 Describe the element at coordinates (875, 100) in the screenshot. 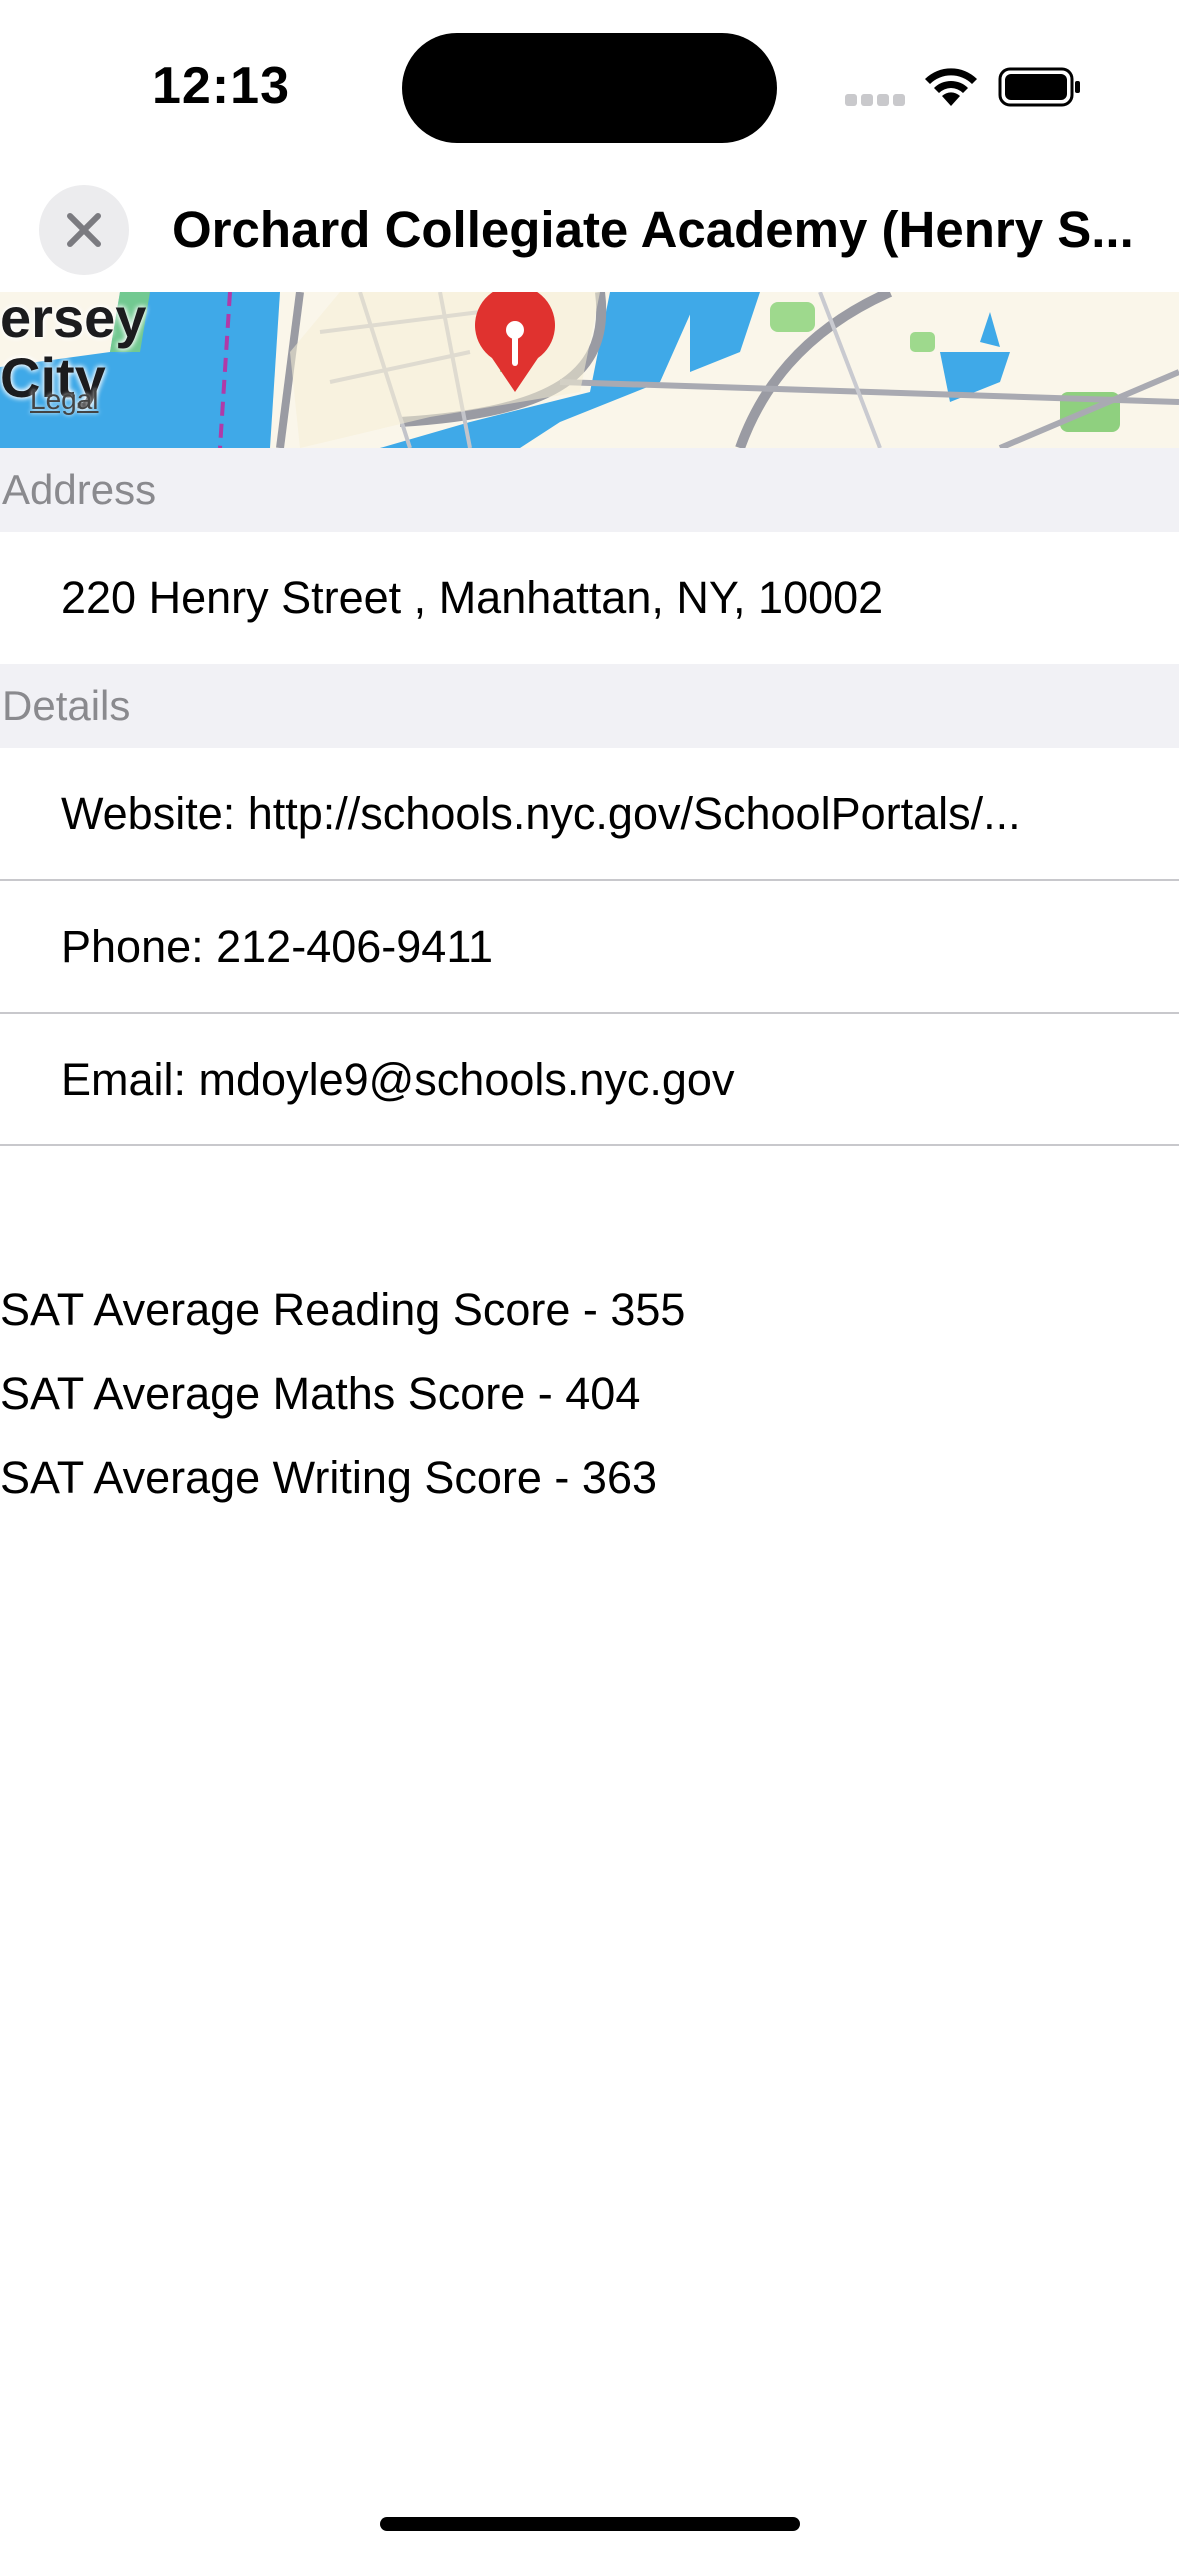

I see `cellular-signal-icon` at that location.